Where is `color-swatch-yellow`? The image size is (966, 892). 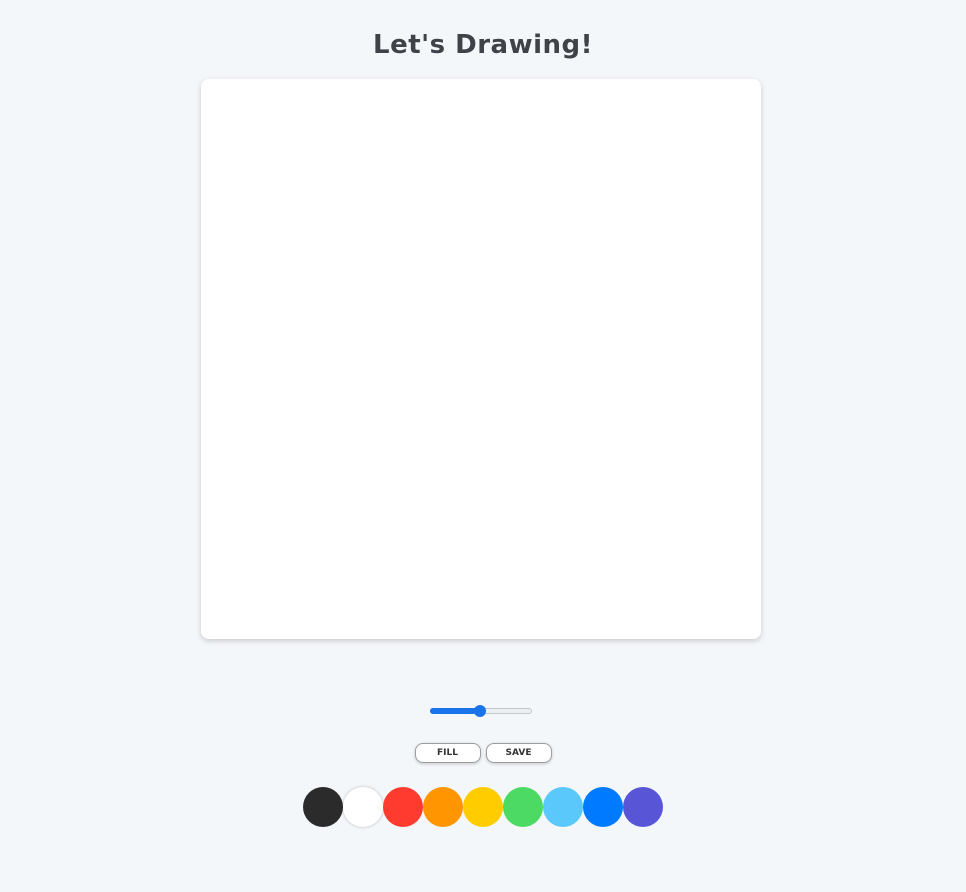
color-swatch-yellow is located at coordinates (483, 807).